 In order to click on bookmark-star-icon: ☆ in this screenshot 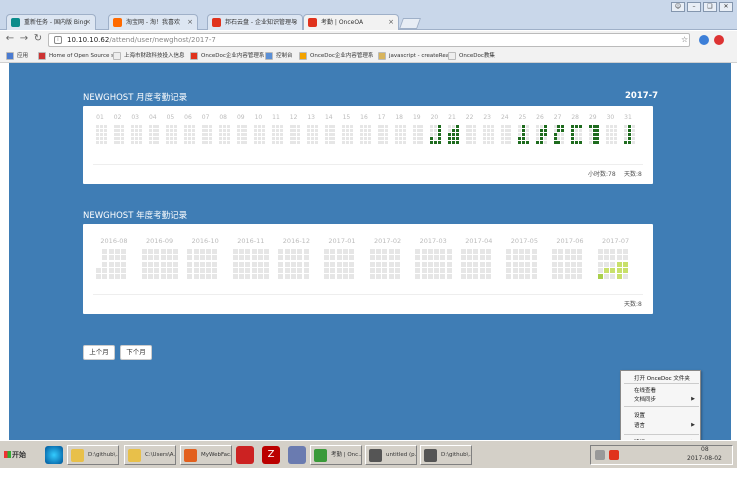, I will do `click(684, 39)`.